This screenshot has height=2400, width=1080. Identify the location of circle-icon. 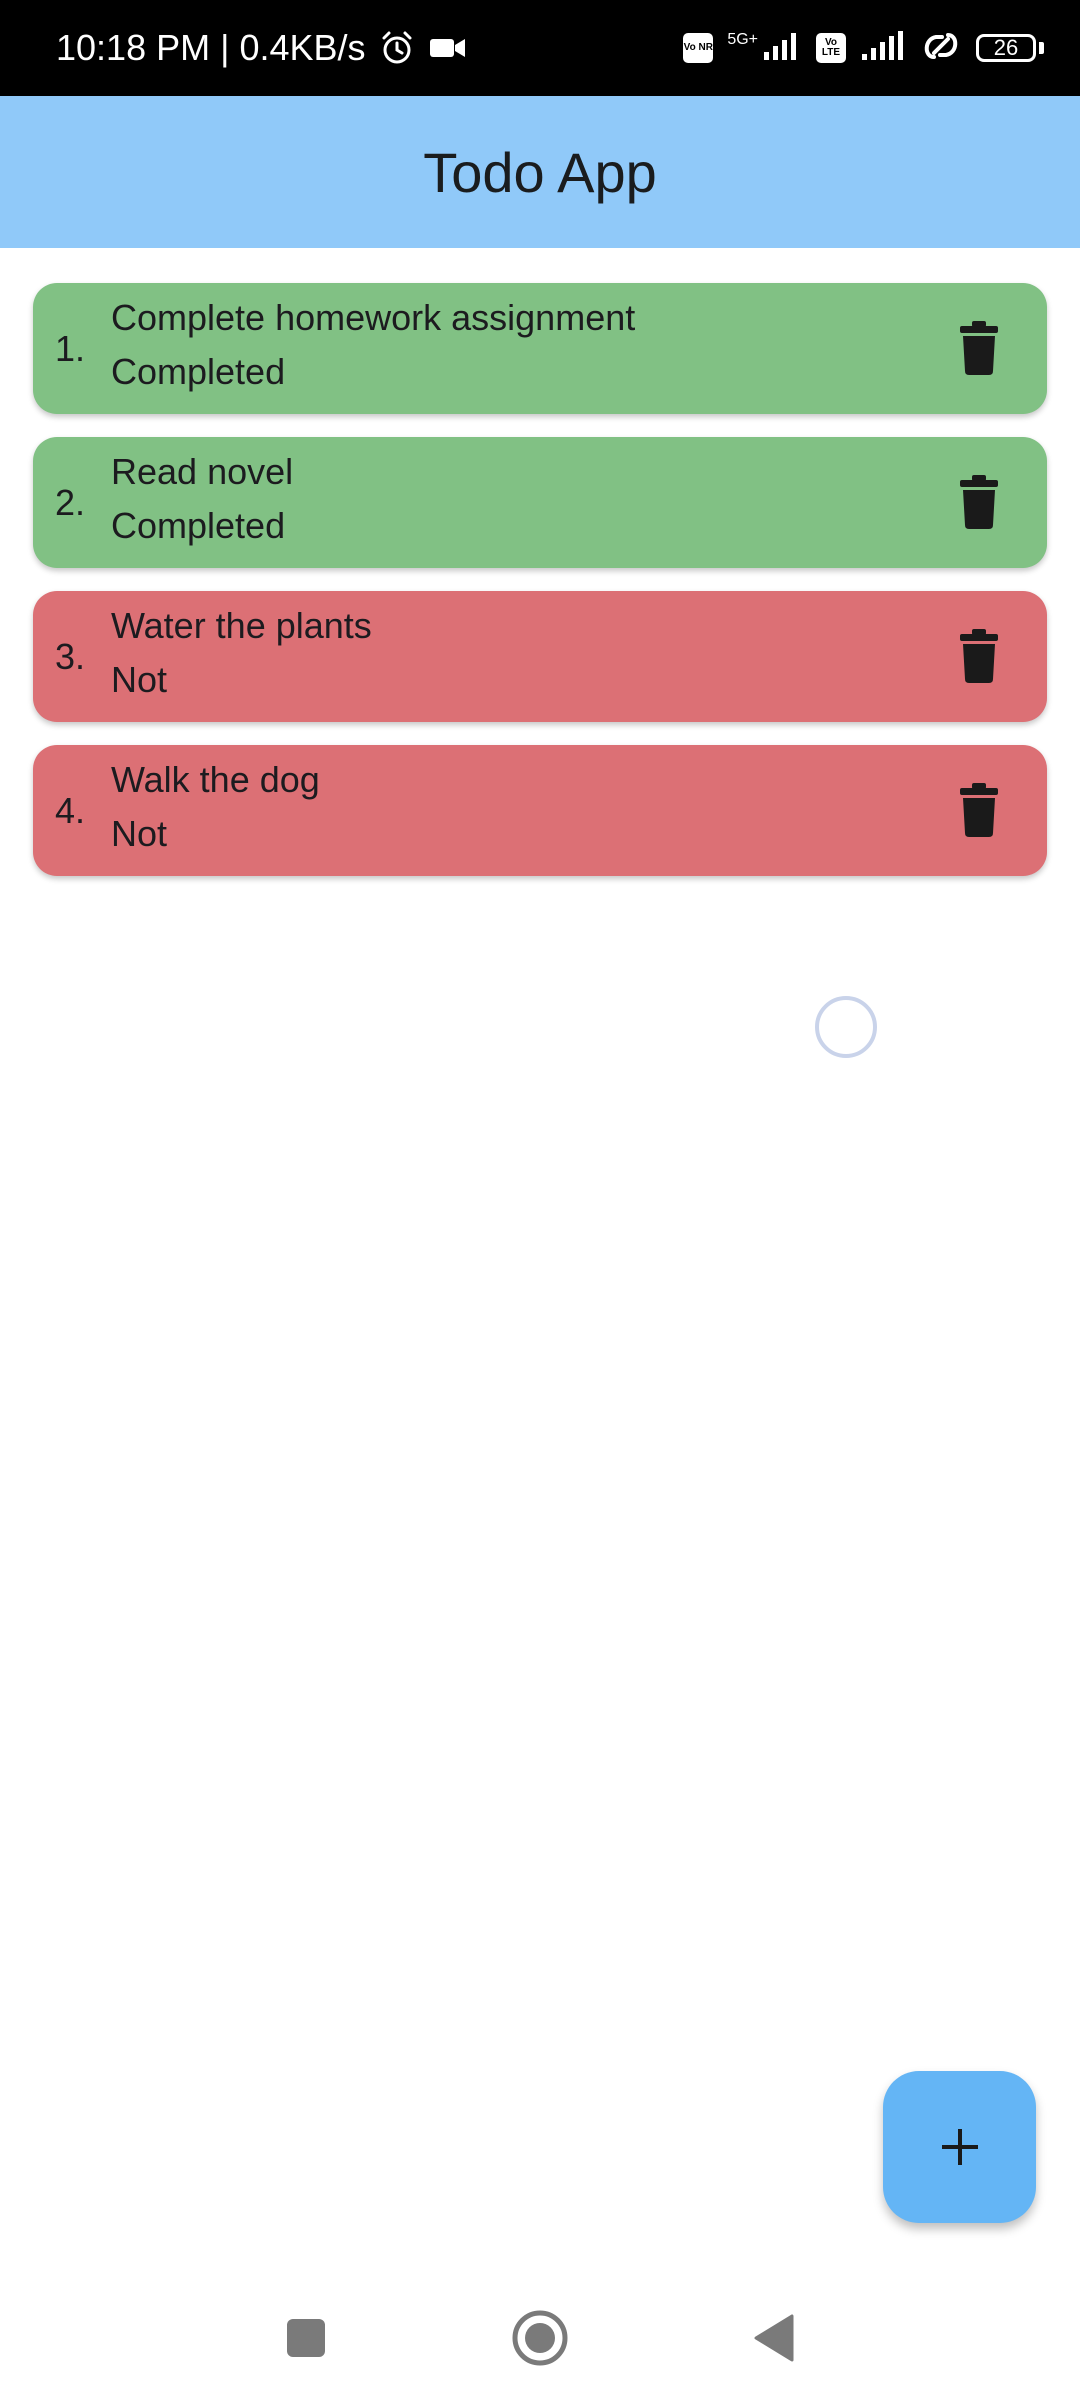
(540, 2338).